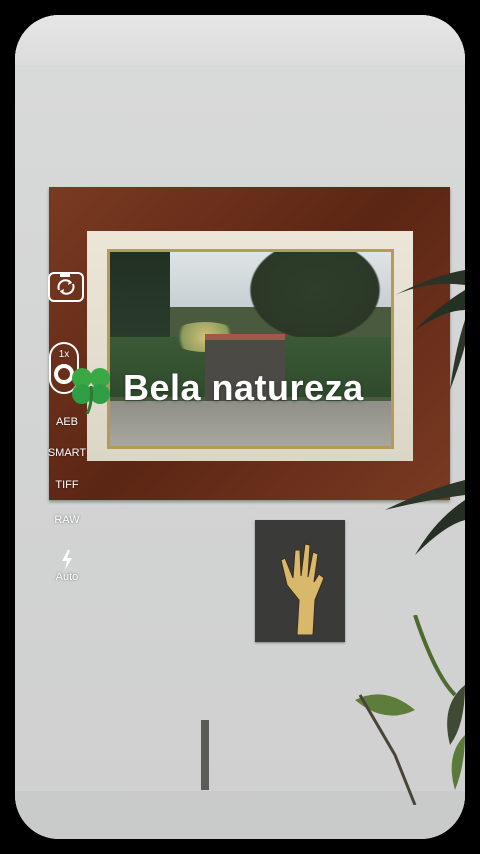 The height and width of the screenshot is (854, 480). I want to click on hand-drawing, so click(302, 589).